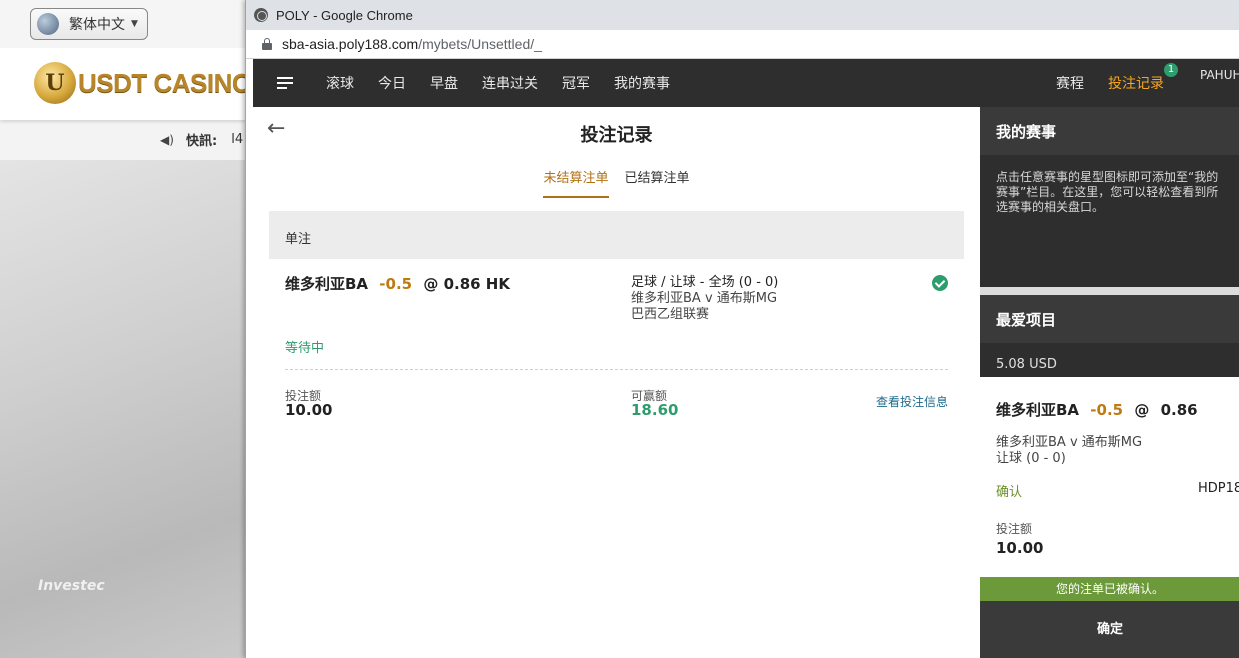 The height and width of the screenshot is (658, 1239). I want to click on site-nav: 滚球 今日 早盘 连串过关 冠军 我的赛事 赛程 投注记录 1 PAHUH, so click(746, 83).